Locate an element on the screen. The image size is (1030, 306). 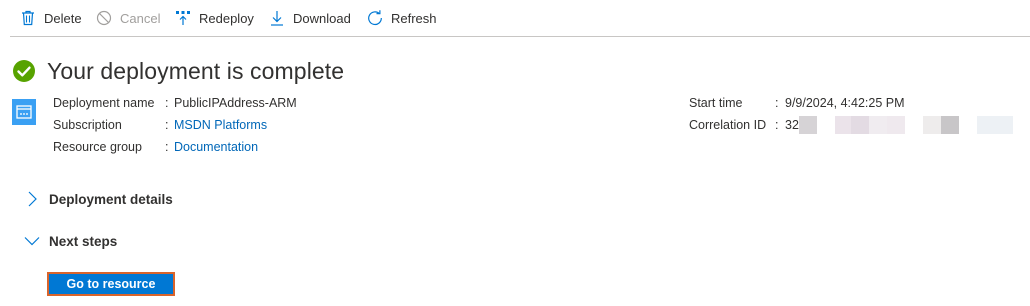
download-button: Download is located at coordinates (310, 18).